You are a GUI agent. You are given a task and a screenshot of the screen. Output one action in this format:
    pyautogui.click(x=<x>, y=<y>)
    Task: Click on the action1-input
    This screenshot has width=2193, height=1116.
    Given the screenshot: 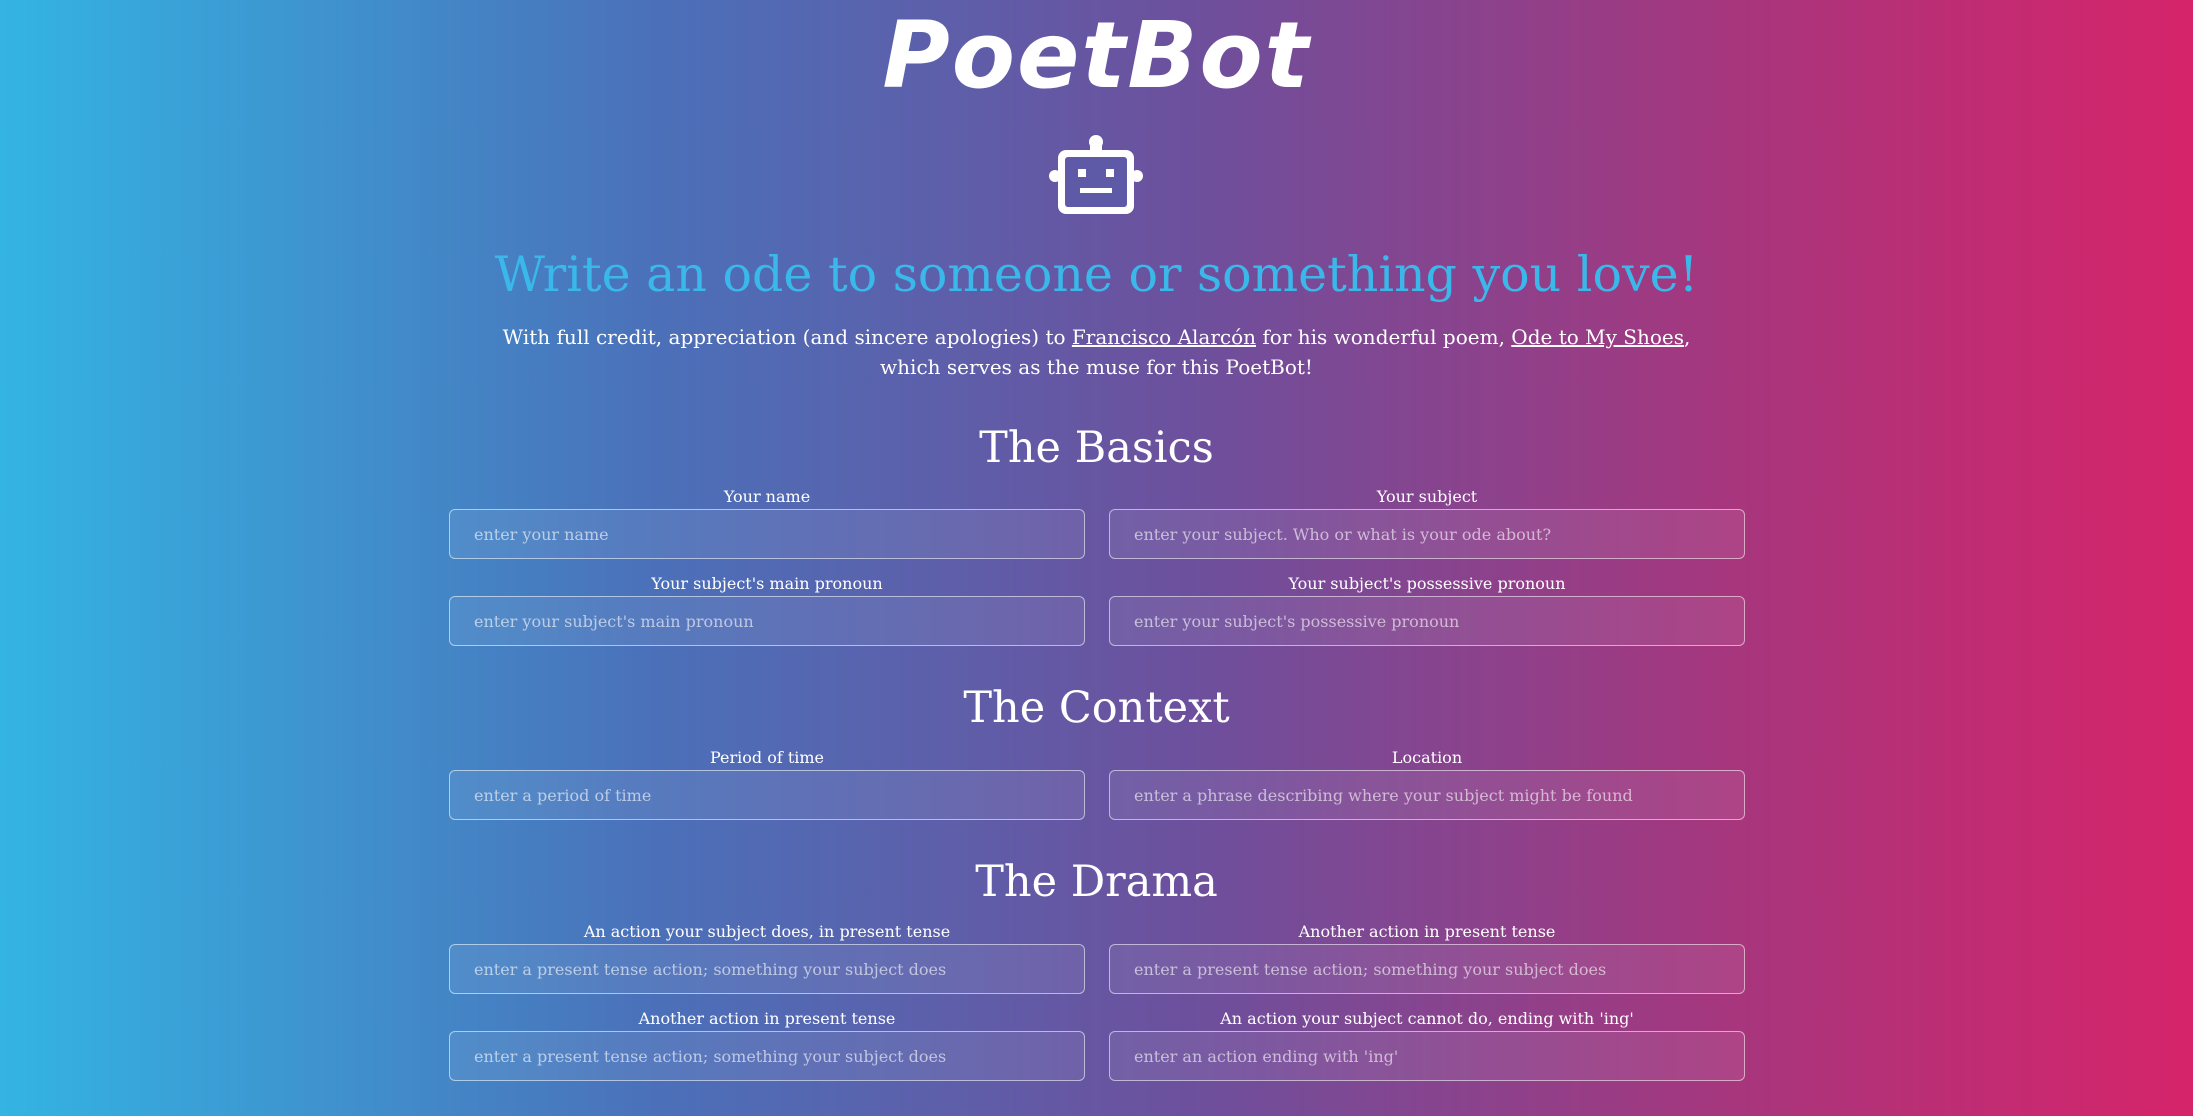 What is the action you would take?
    pyautogui.click(x=767, y=969)
    